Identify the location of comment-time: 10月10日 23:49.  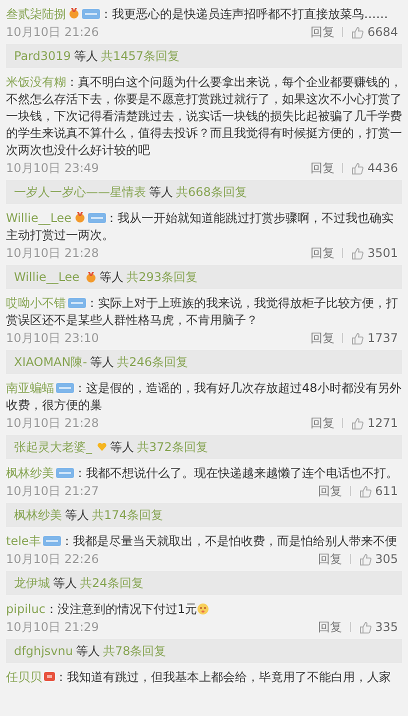
(53, 168).